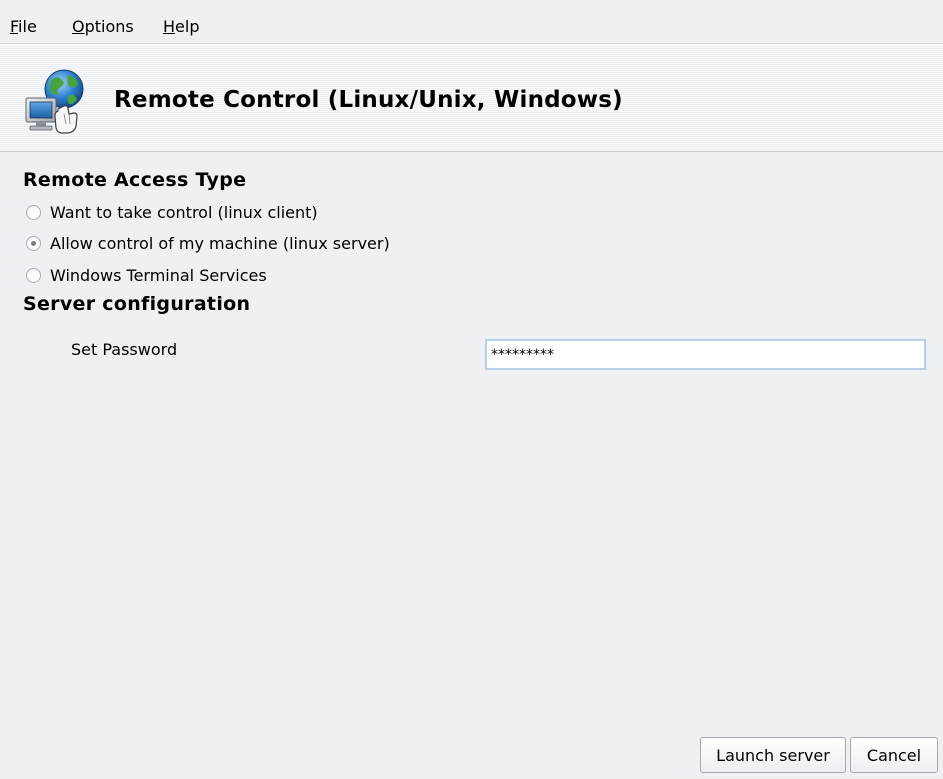 Image resolution: width=943 pixels, height=779 pixels. I want to click on menu-file: File, so click(23, 27).